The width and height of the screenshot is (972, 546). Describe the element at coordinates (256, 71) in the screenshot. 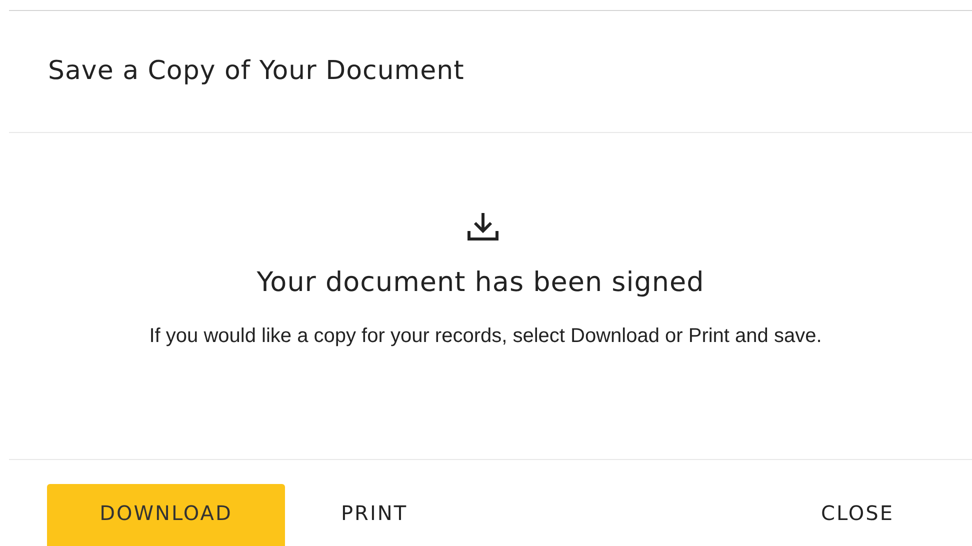

I see `dialog-title: Save a Copy of Your Document` at that location.